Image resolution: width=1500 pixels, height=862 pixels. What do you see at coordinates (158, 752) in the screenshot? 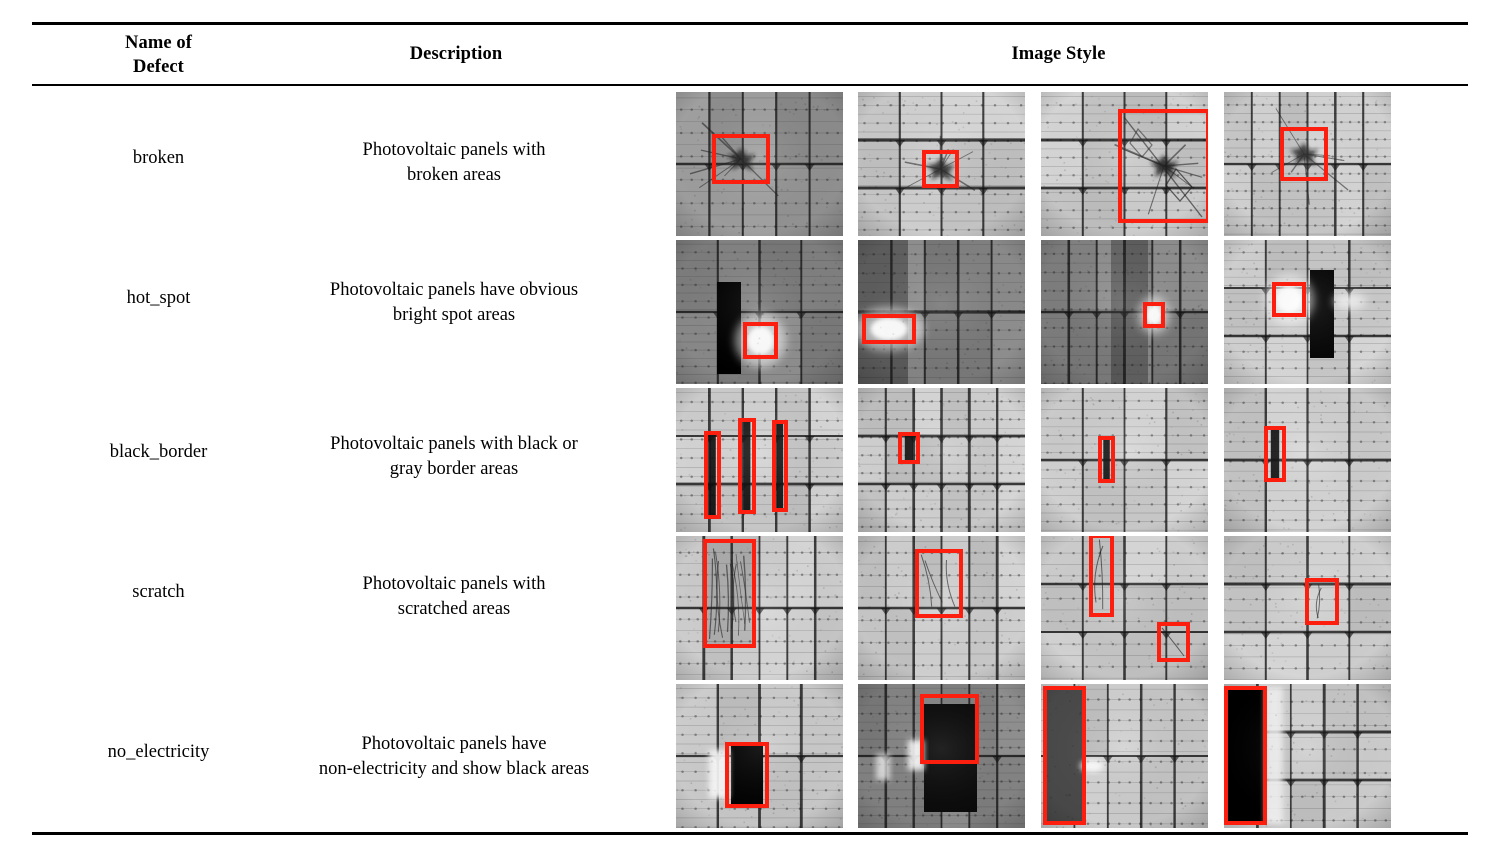
I see `defect-name-cell: no_electricity` at bounding box center [158, 752].